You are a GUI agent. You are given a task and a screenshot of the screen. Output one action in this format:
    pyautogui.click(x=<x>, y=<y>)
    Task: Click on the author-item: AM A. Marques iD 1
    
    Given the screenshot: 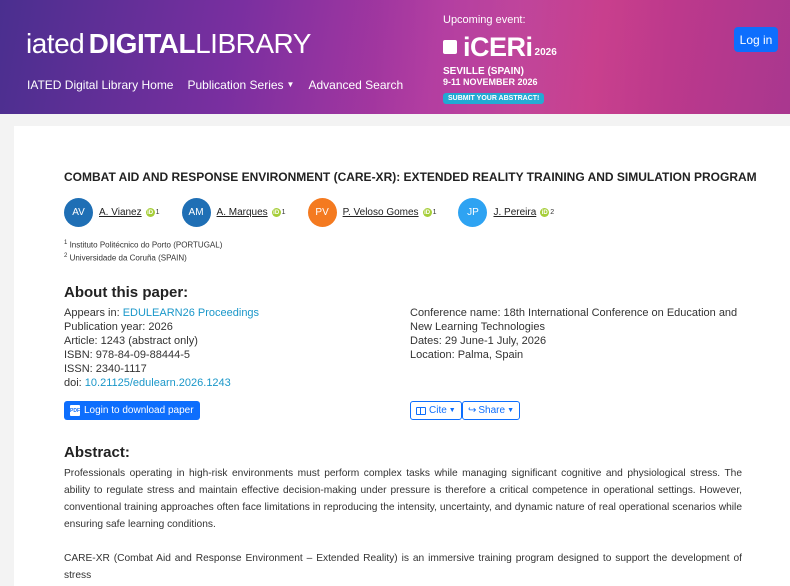 What is the action you would take?
    pyautogui.click(x=233, y=212)
    